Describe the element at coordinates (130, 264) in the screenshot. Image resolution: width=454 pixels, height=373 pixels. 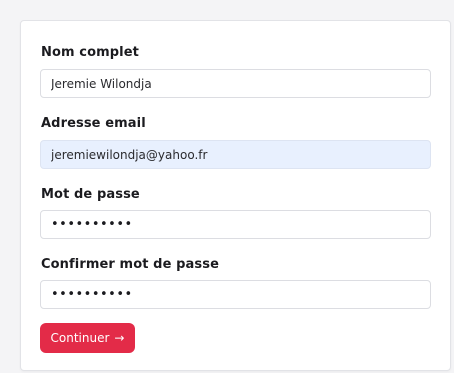
I see `confirm-password-label: Confirmer mot de passe` at that location.